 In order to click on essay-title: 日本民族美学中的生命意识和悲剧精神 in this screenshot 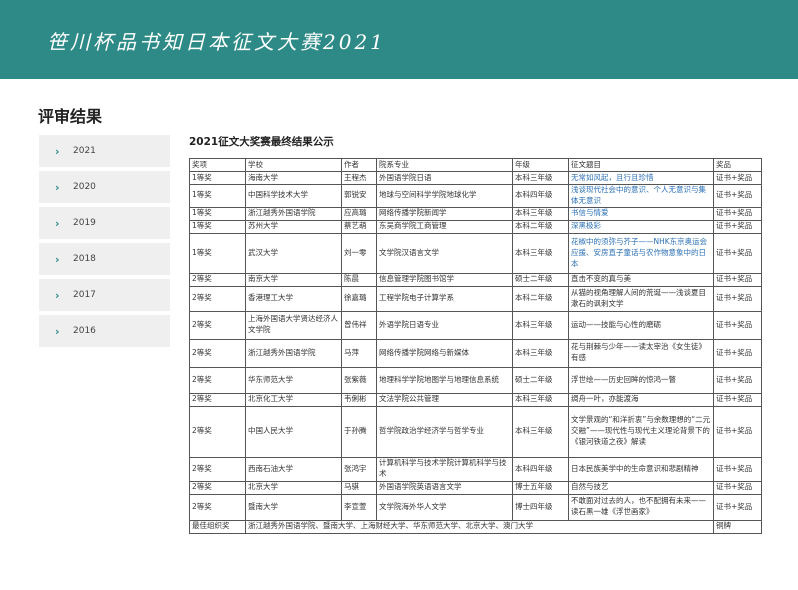, I will do `click(635, 468)`.